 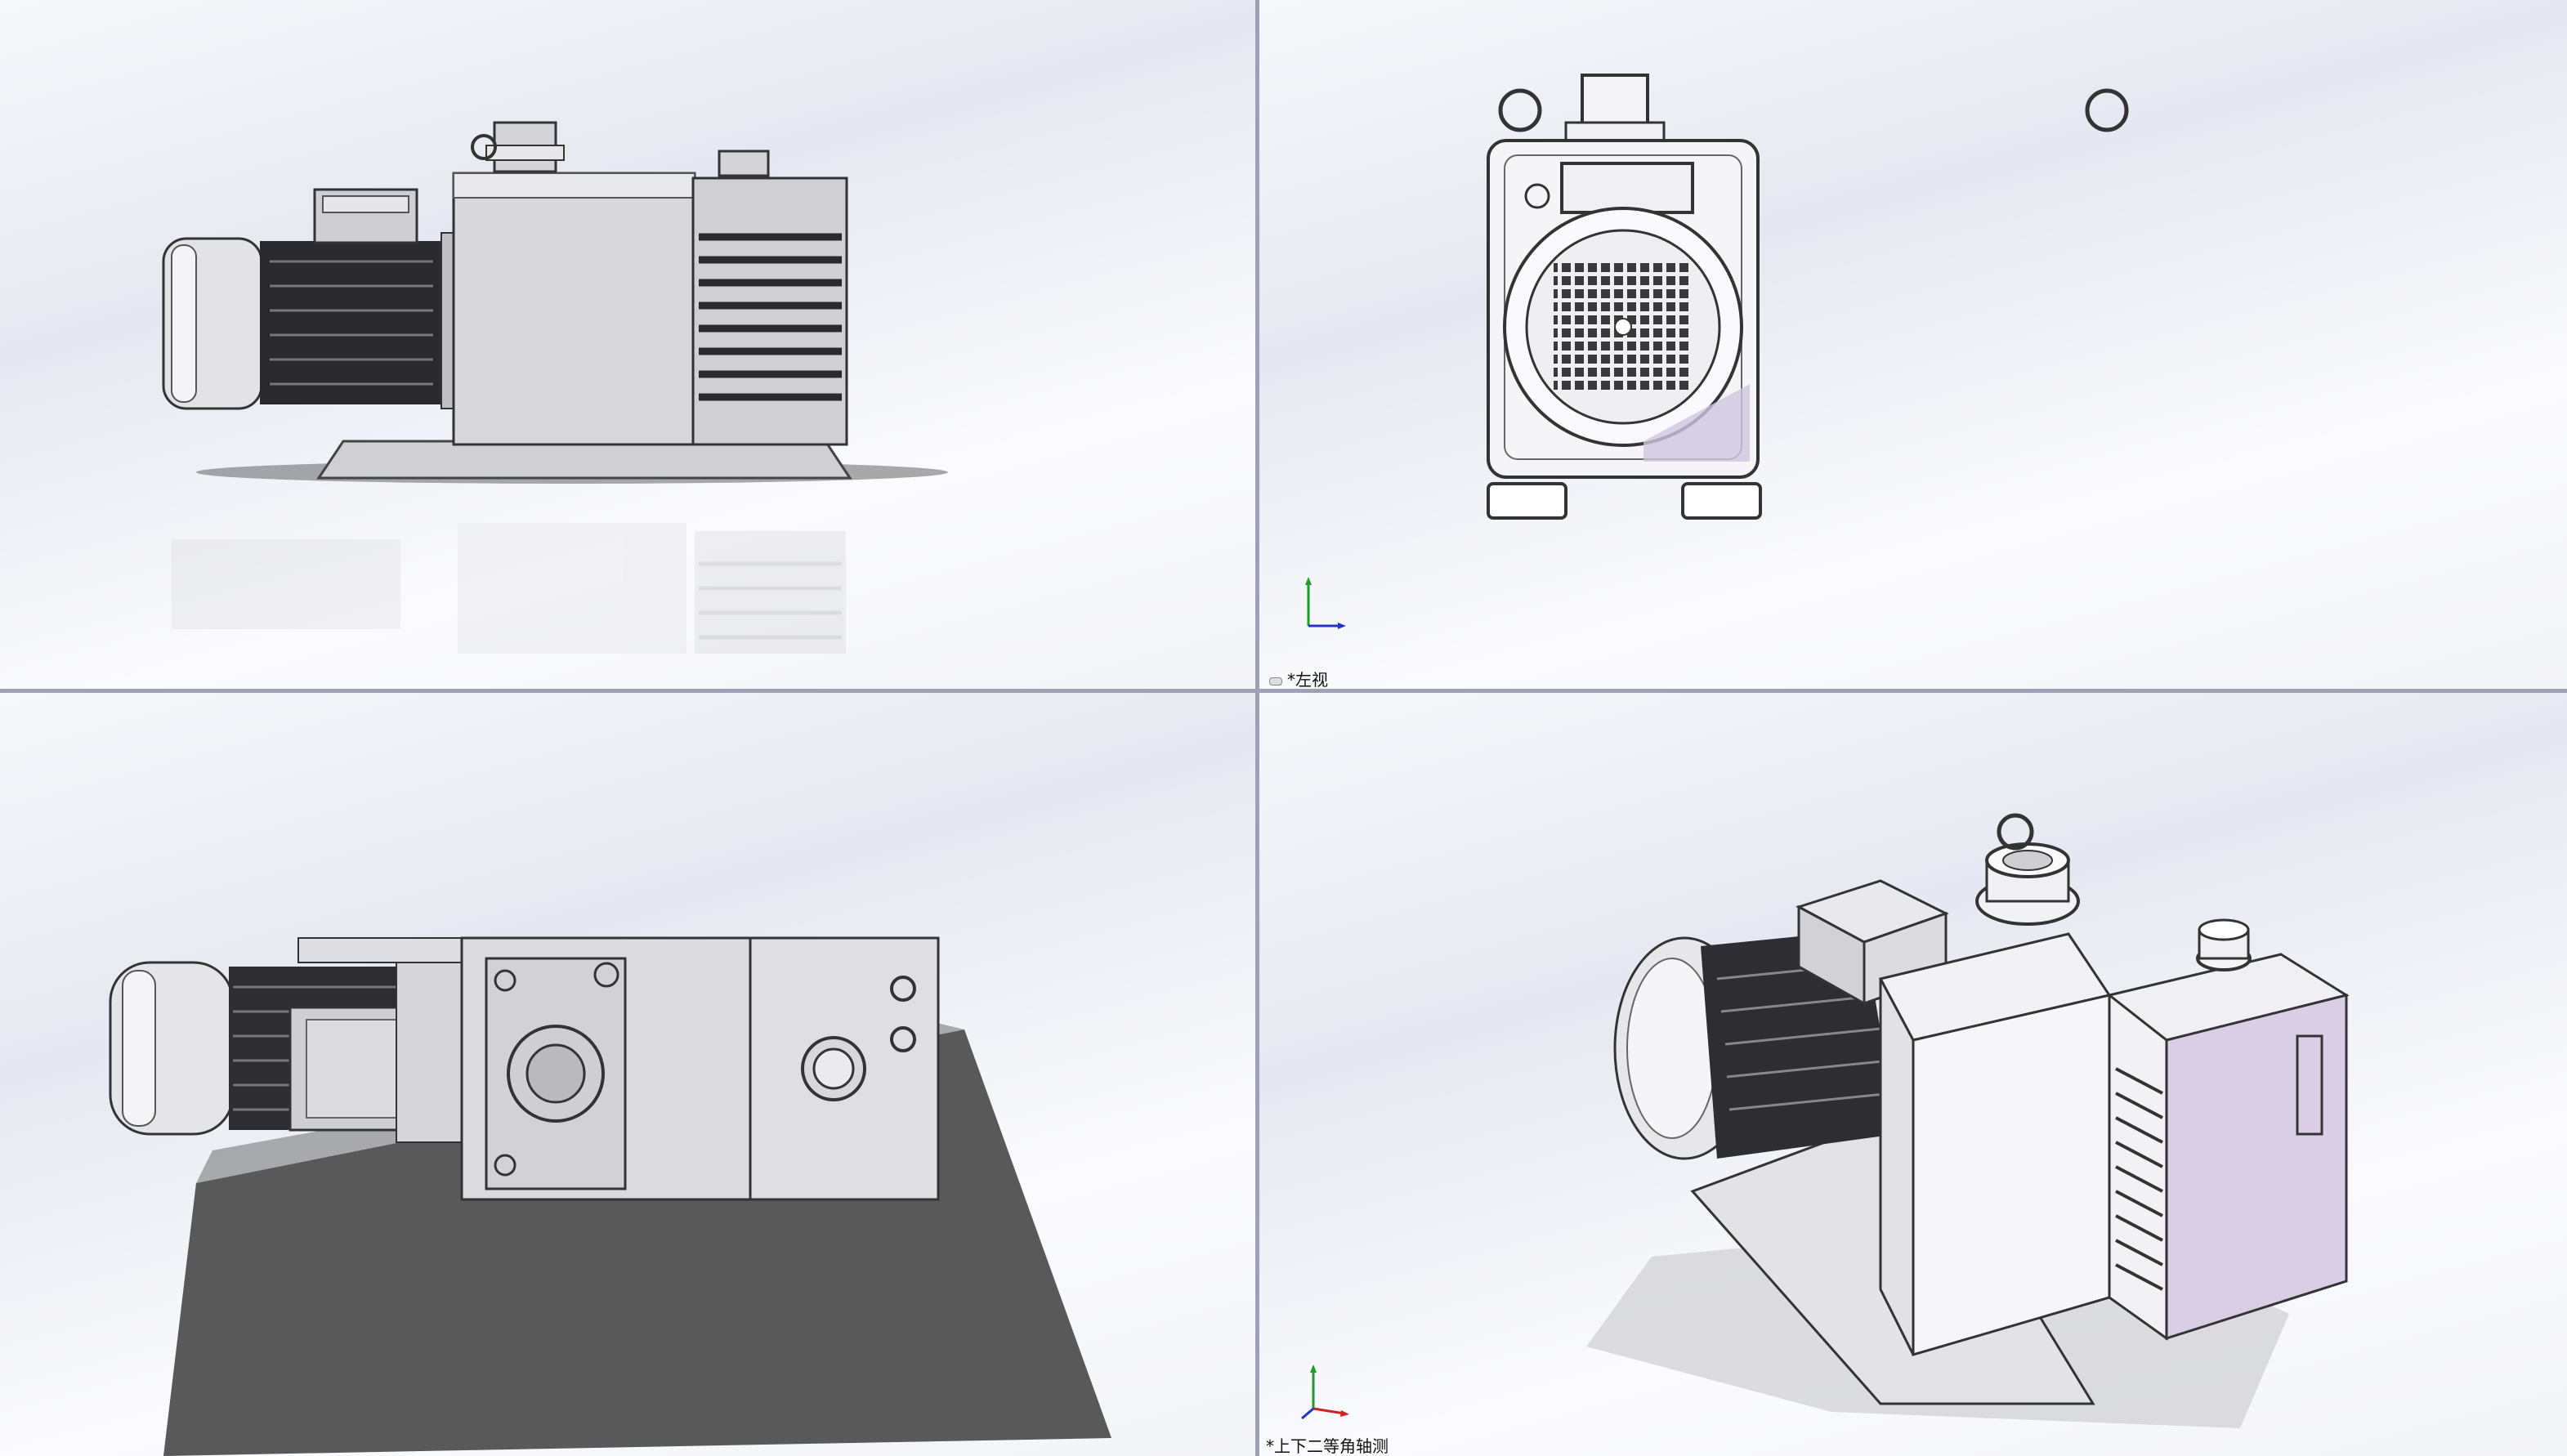 I want to click on view-label: *左视, so click(x=1298, y=678).